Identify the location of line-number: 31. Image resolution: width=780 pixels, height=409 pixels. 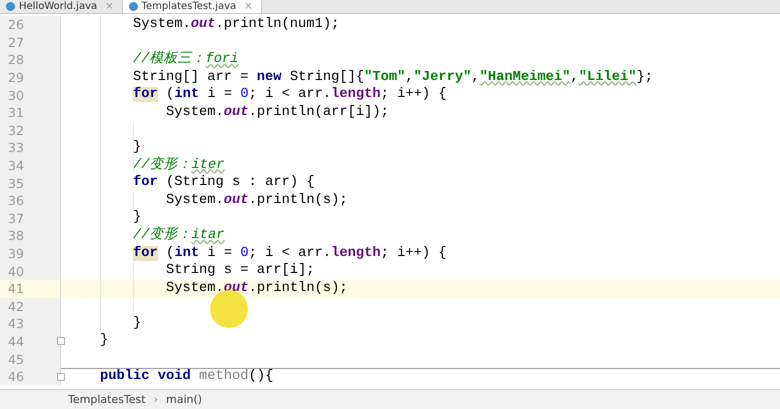
(15, 112).